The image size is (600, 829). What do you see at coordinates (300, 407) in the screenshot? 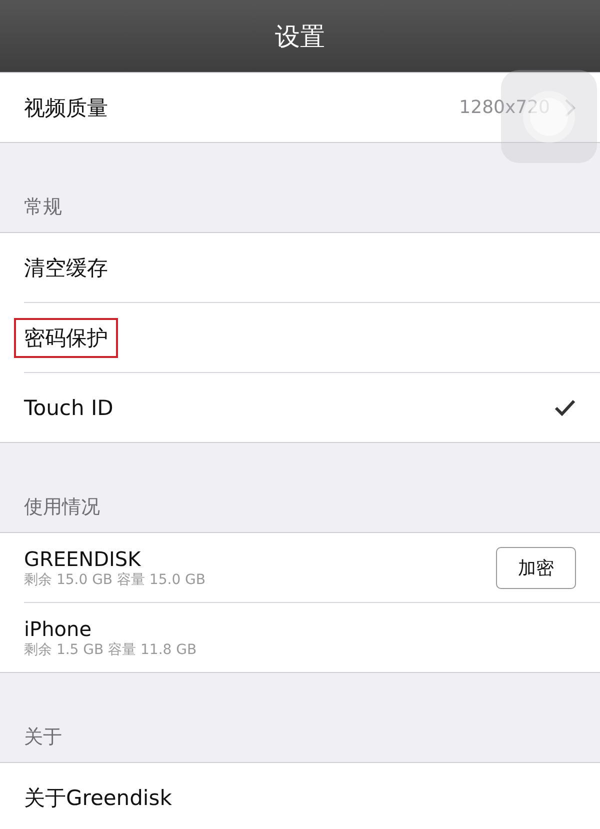
I see `settings-row: Touch ID` at bounding box center [300, 407].